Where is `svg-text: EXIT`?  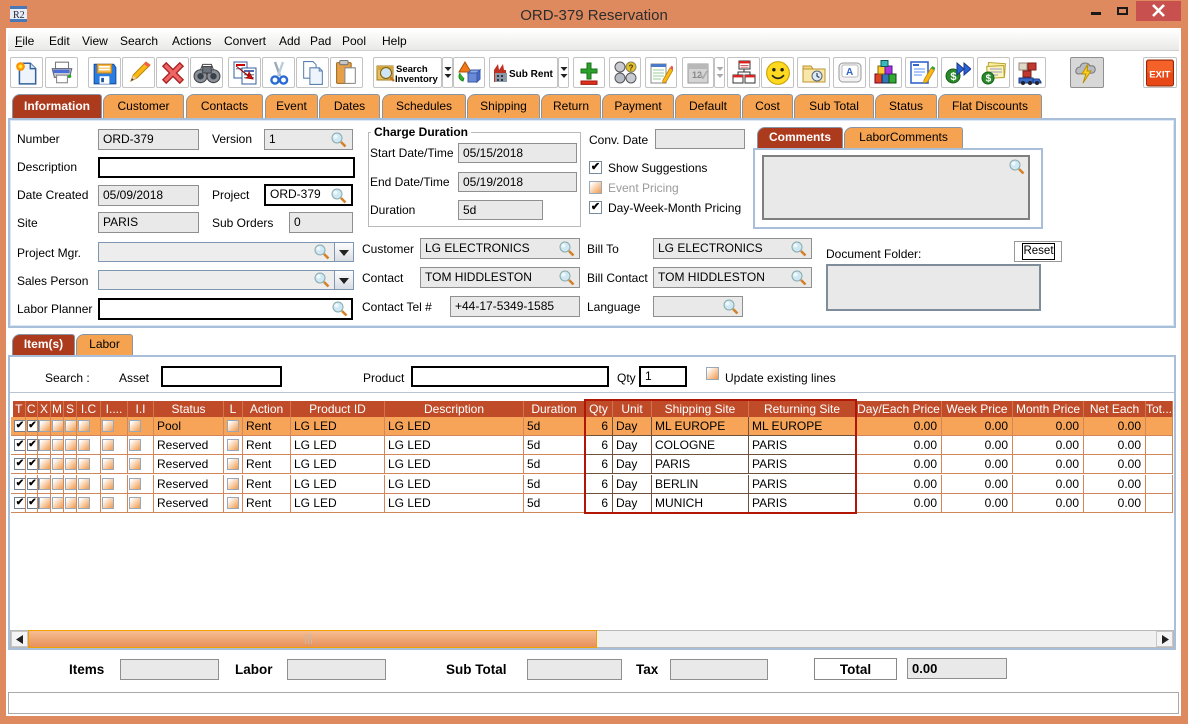
svg-text: EXIT is located at coordinates (1159, 74).